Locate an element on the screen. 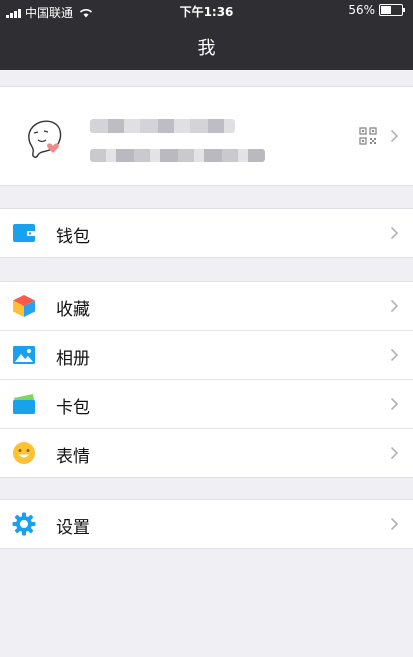  navigation-bar: 中国联通 下午1:36 56% 我 is located at coordinates (206, 35).